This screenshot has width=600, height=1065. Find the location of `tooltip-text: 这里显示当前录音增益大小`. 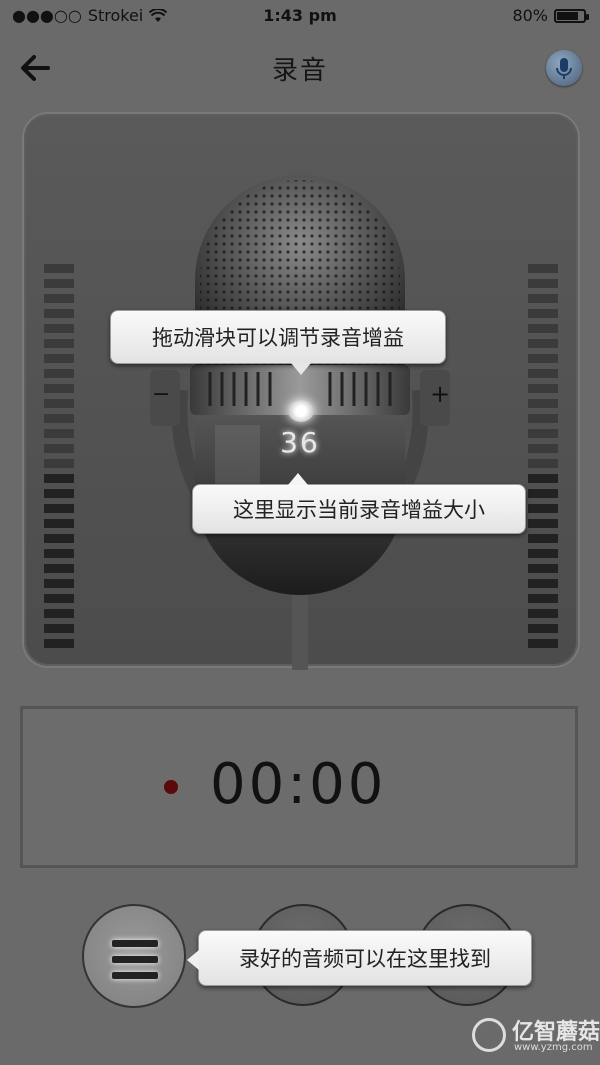

tooltip-text: 这里显示当前录音增益大小 is located at coordinates (359, 510).